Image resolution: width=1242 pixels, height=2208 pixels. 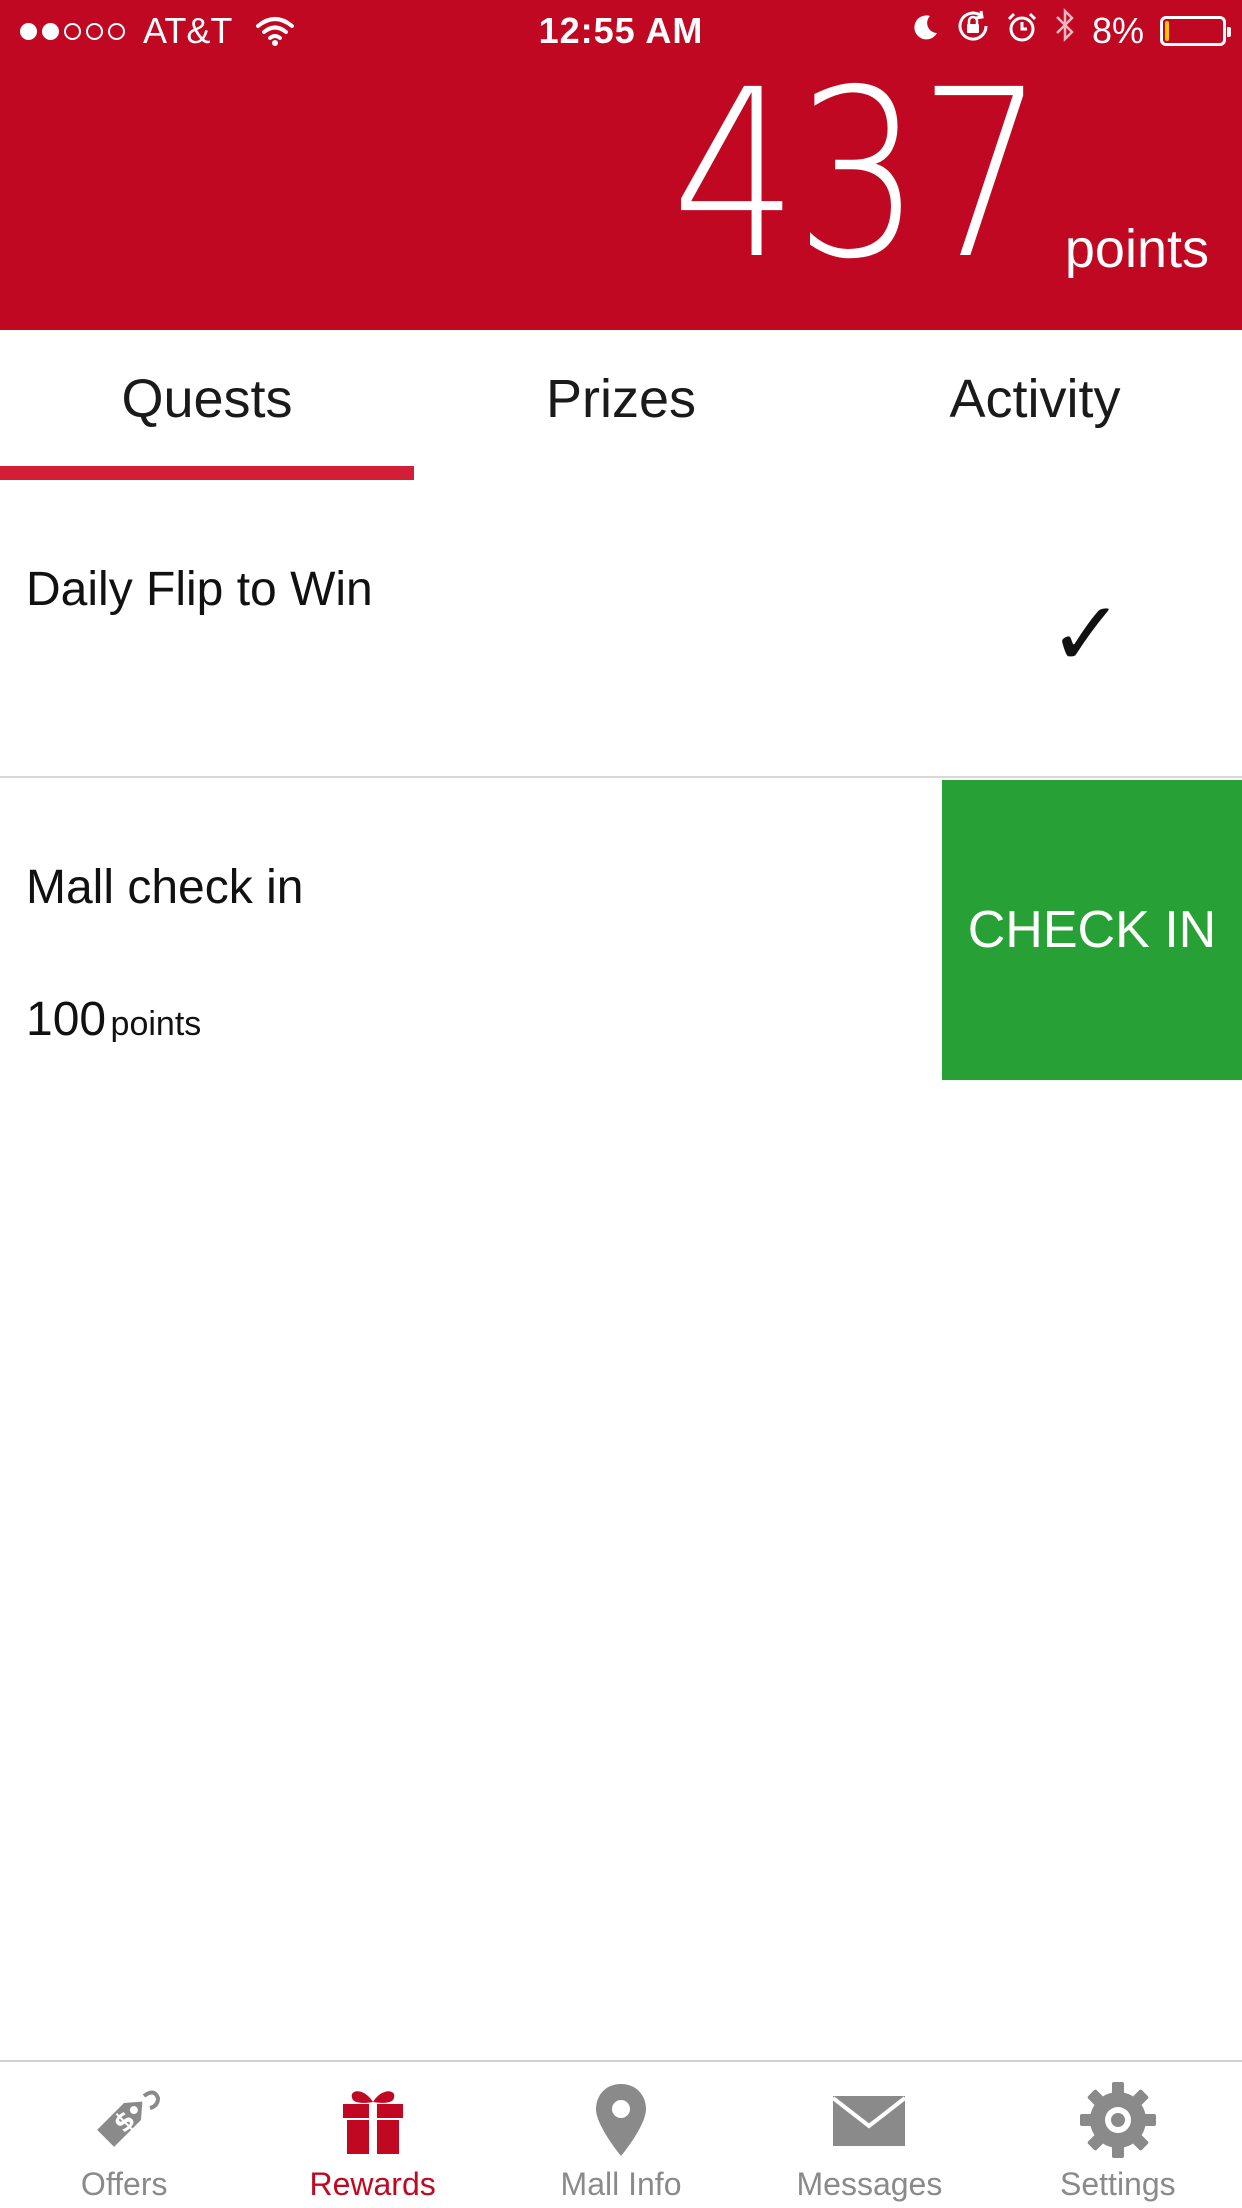 I want to click on quest-reward-points: 100 points, so click(x=113, y=1019).